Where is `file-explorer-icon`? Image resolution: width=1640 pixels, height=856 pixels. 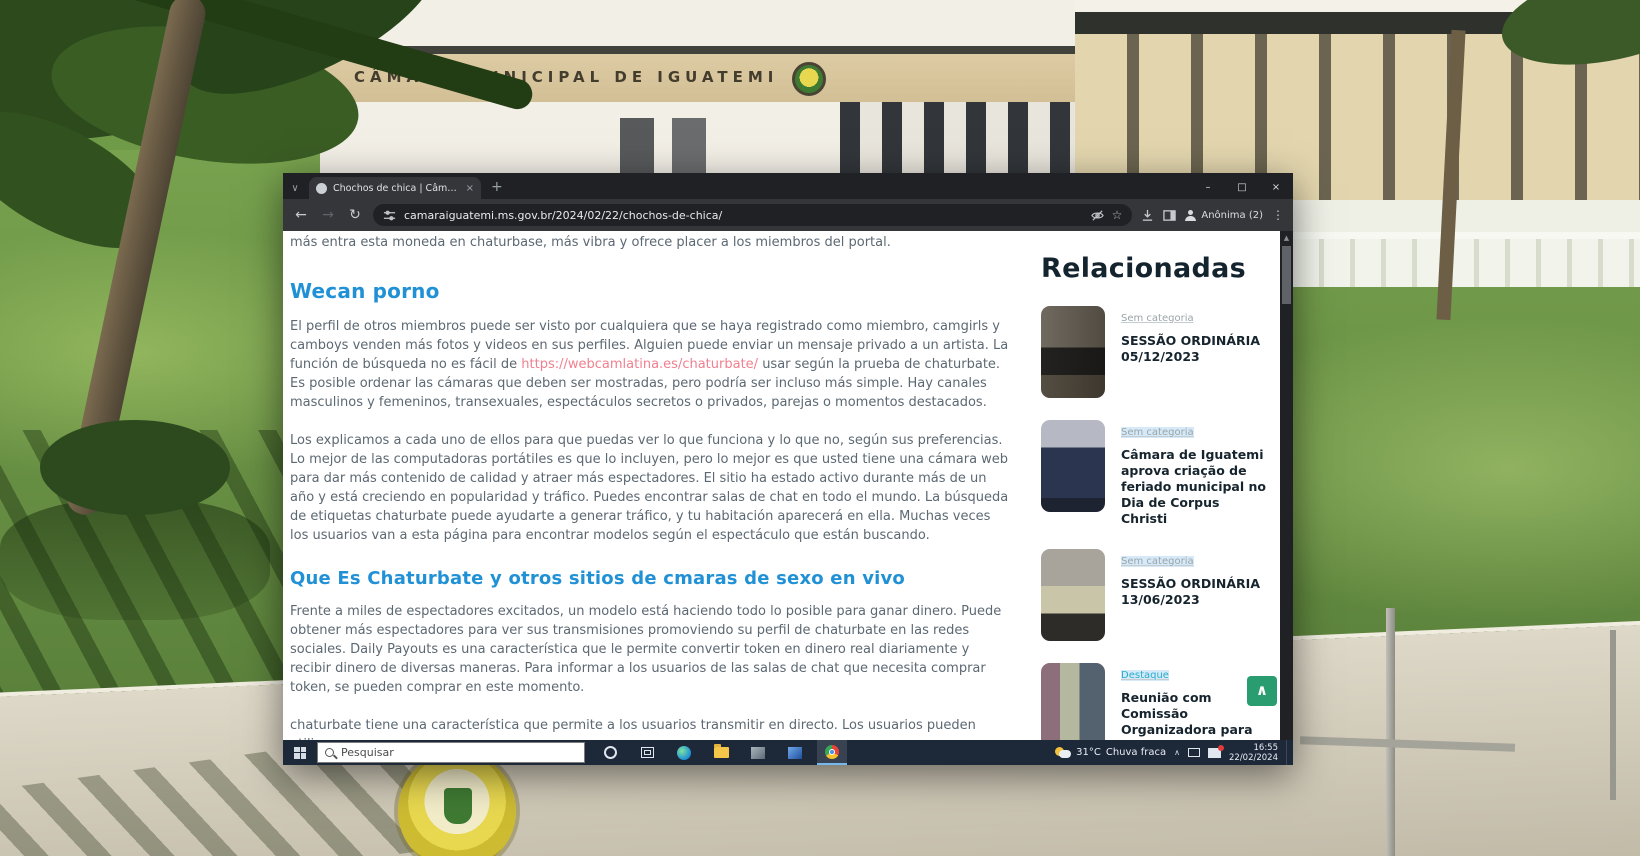 file-explorer-icon is located at coordinates (721, 751).